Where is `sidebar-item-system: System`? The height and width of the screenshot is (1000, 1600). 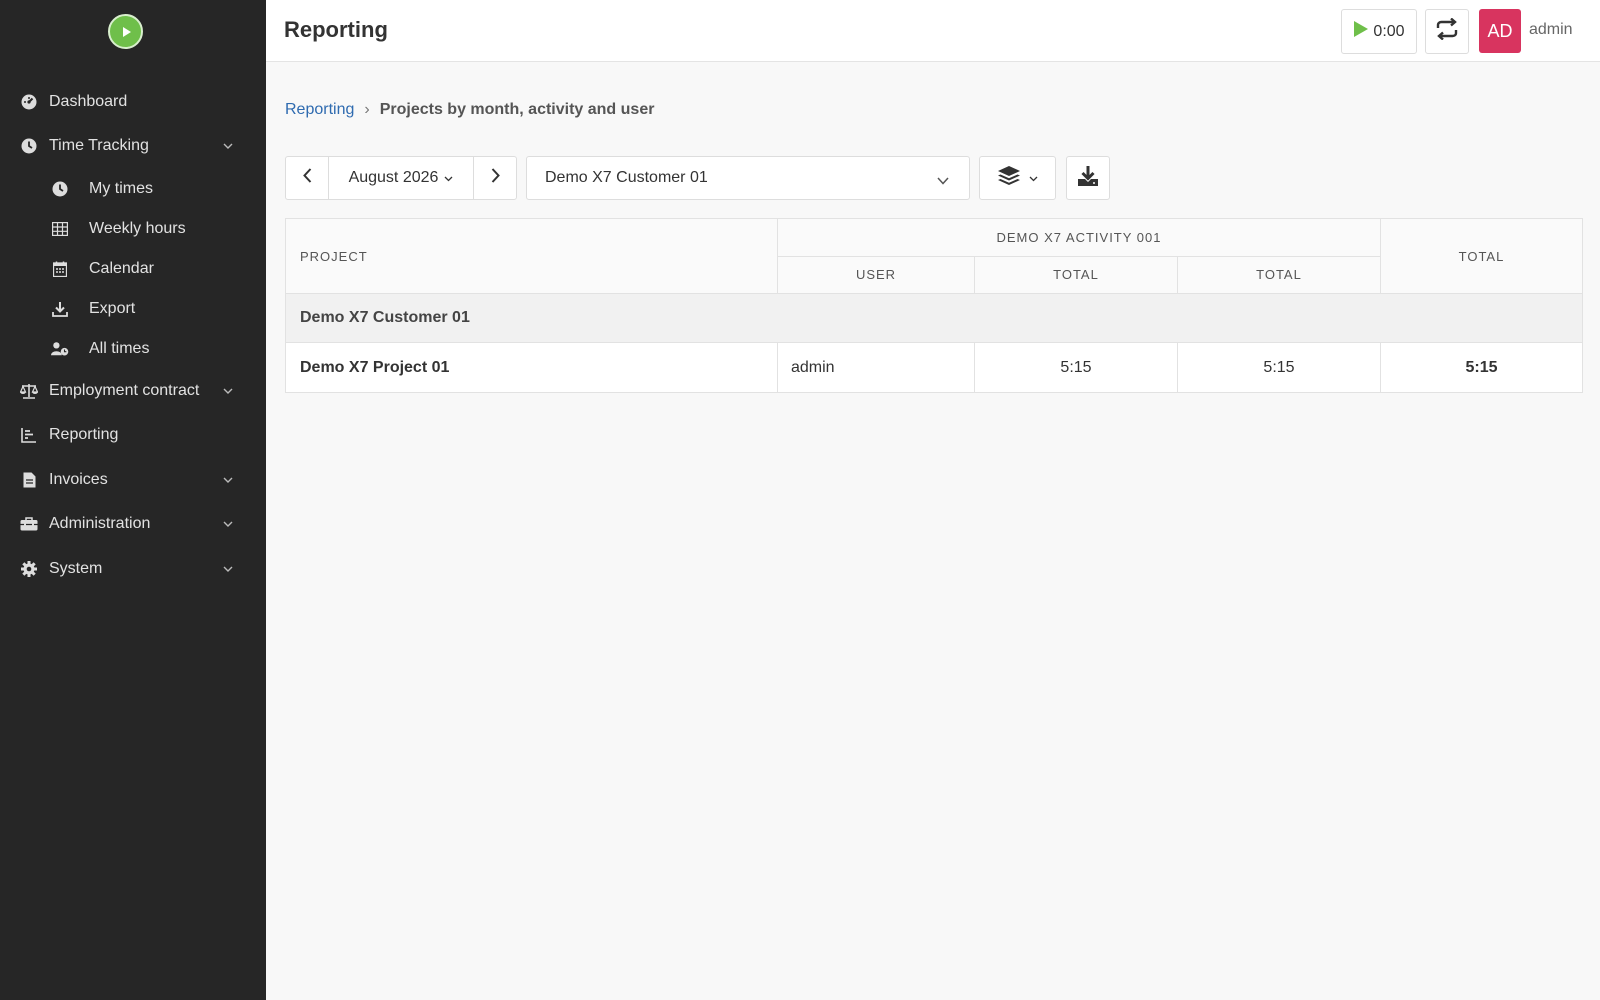
sidebar-item-system: System is located at coordinates (133, 569).